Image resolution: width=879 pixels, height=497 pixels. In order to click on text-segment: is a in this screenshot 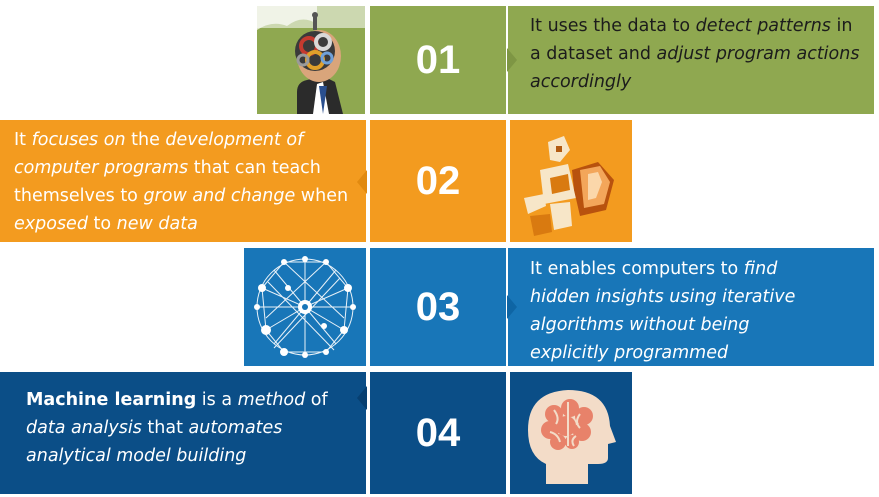, I will do `click(217, 400)`.